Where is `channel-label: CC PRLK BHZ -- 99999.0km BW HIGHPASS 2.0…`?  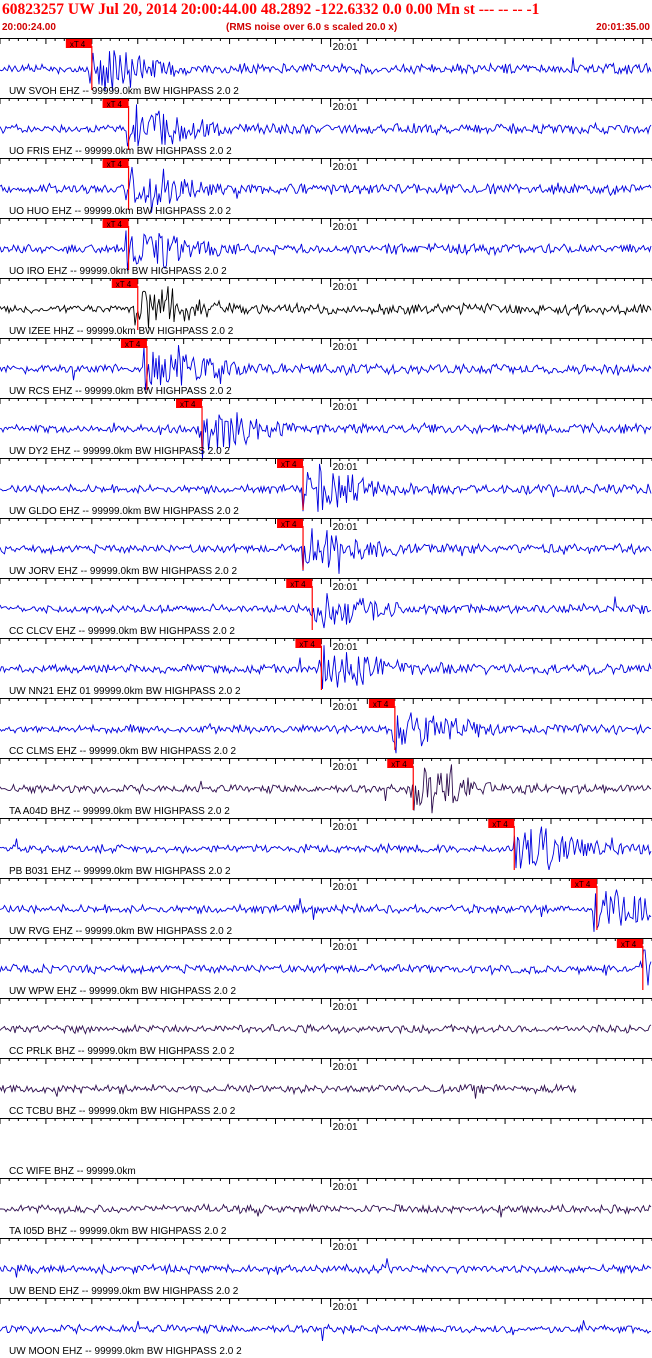
channel-label: CC PRLK BHZ -- 99999.0km BW HIGHPASS 2.0… is located at coordinates (122, 1051).